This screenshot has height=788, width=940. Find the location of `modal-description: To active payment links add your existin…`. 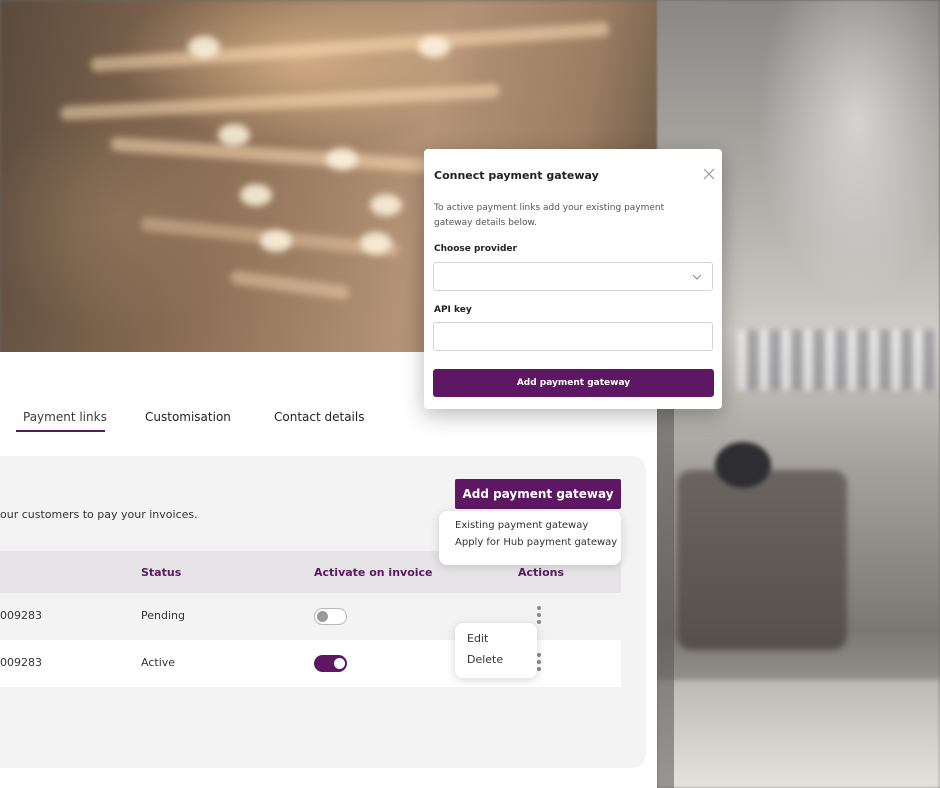

modal-description: To active payment links add your existin… is located at coordinates (549, 215).